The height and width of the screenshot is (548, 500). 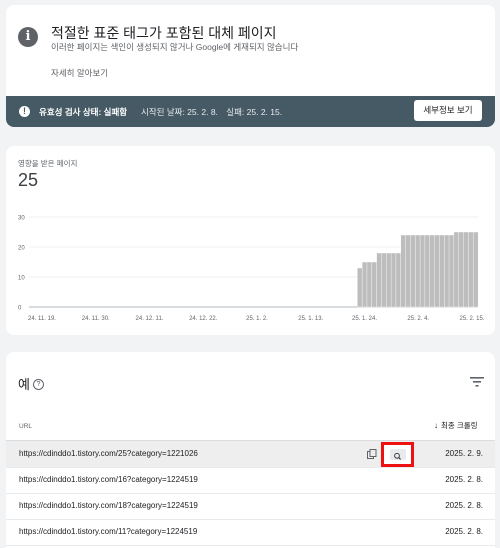 What do you see at coordinates (24, 384) in the screenshot?
I see `examples-title: 예` at bounding box center [24, 384].